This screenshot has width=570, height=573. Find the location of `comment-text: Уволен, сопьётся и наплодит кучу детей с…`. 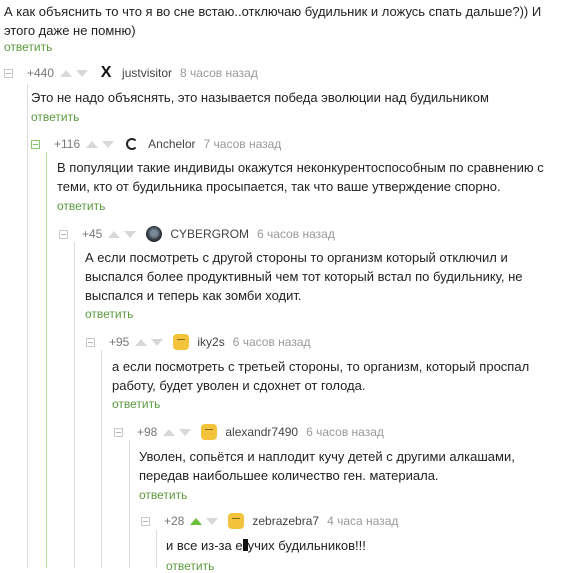

comment-text: Уволен, сопьётся и наплодит кучу детей с… is located at coordinates (327, 466).